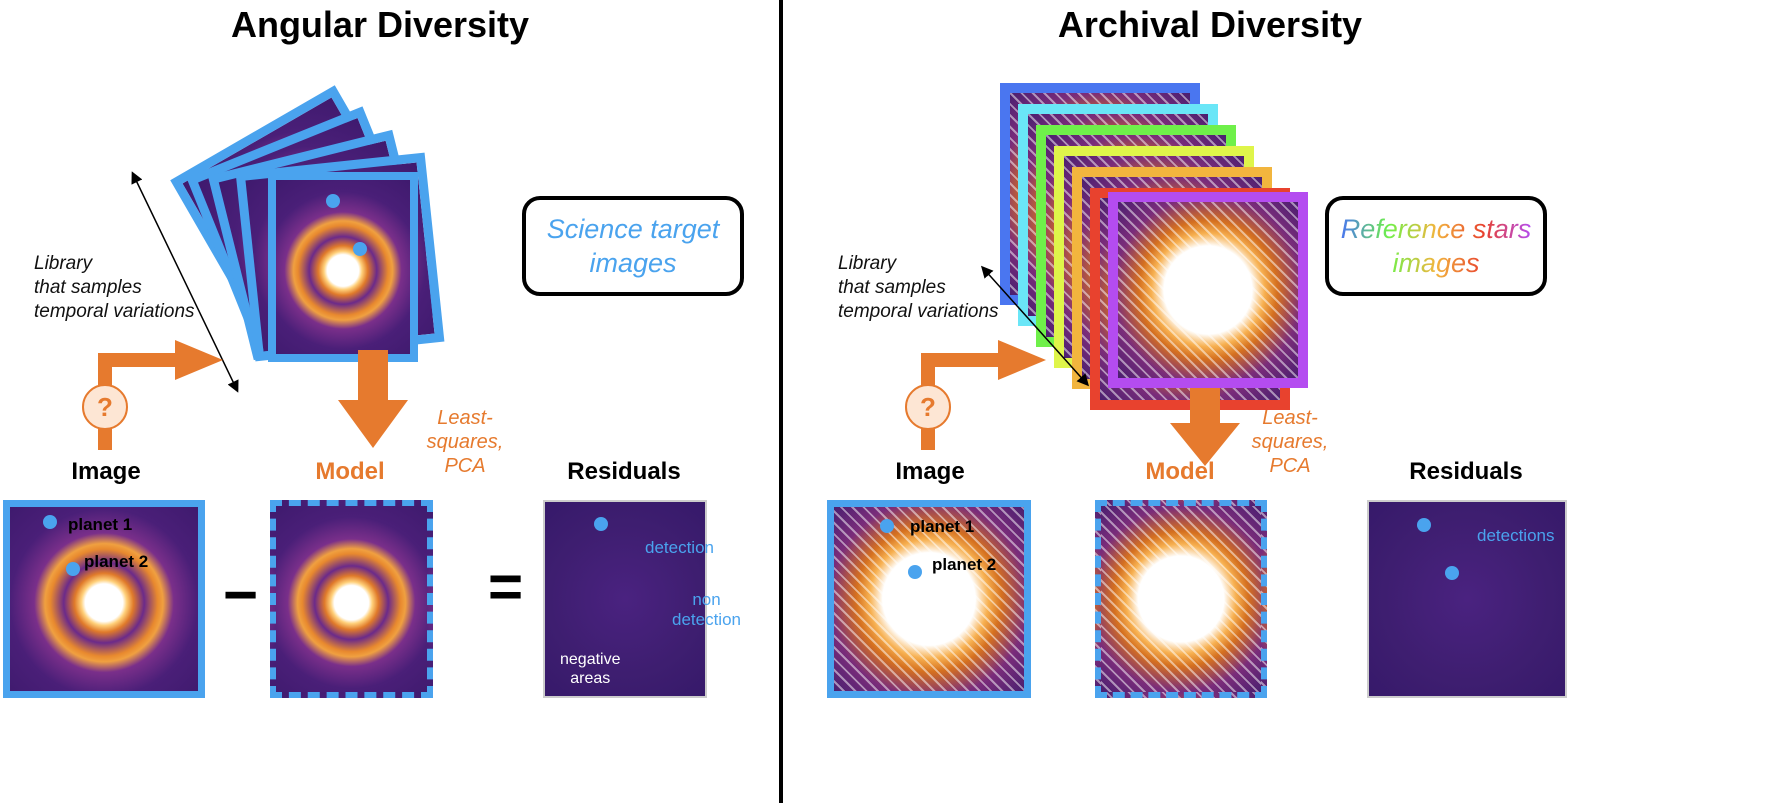 This screenshot has height=803, width=1789. Describe the element at coordinates (380, 24) in the screenshot. I see `angular-diversity-title: Angular Diversity` at that location.